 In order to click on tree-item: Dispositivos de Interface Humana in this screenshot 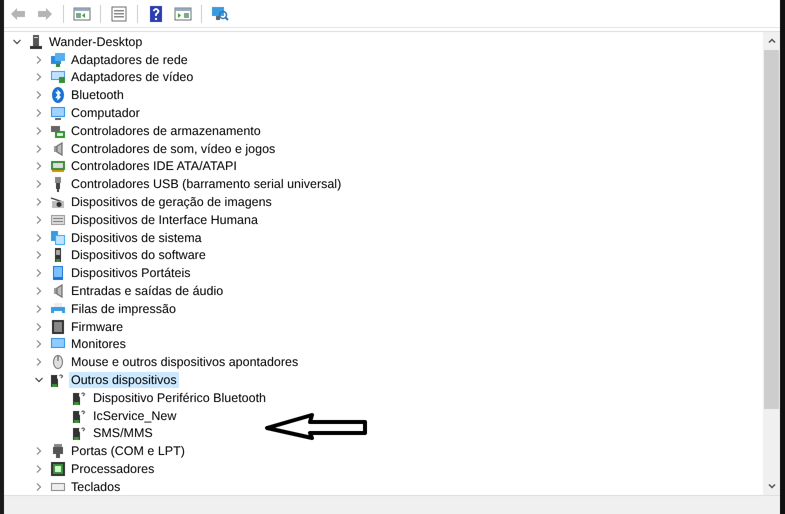, I will do `click(164, 220)`.